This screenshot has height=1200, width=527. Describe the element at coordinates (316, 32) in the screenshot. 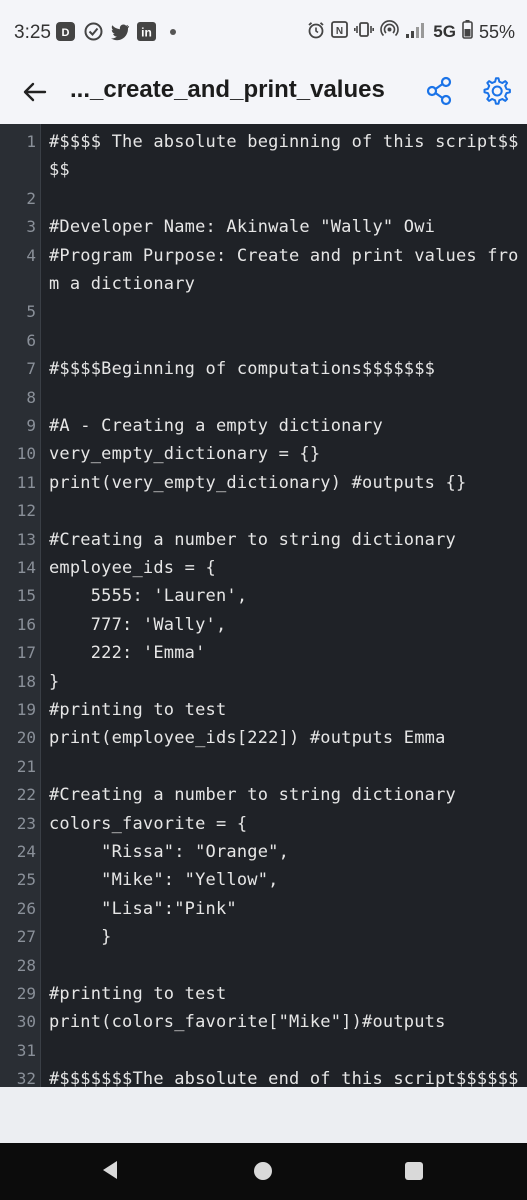

I see `alarm-icon` at that location.